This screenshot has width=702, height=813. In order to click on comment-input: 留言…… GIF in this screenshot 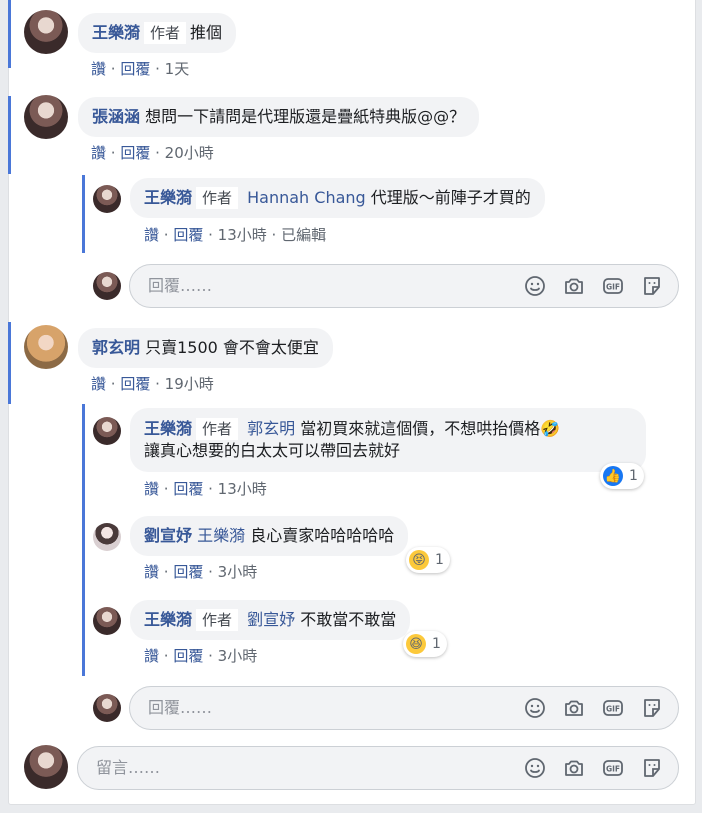, I will do `click(378, 768)`.